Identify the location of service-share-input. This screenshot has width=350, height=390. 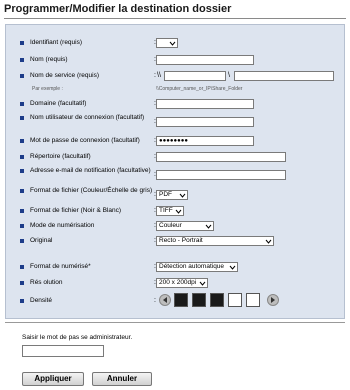
(284, 76).